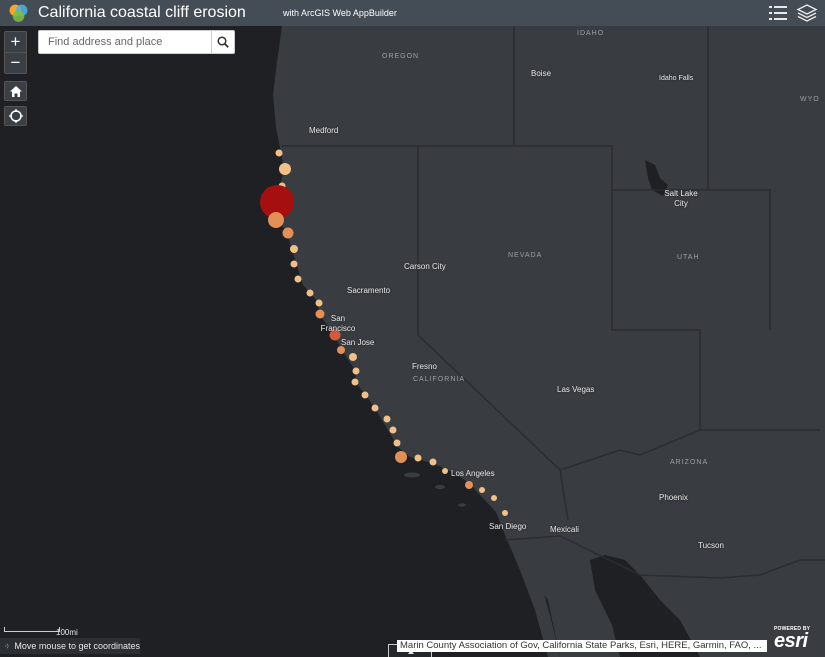 This screenshot has width=825, height=657. I want to click on search-icon, so click(223, 42).